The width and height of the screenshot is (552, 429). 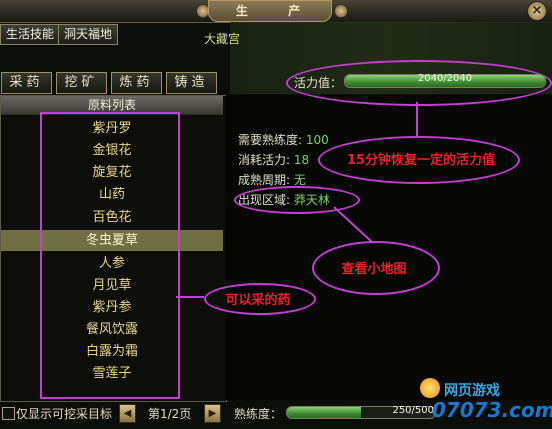 What do you see at coordinates (127, 413) in the screenshot?
I see `prev-page-button: ◀` at bounding box center [127, 413].